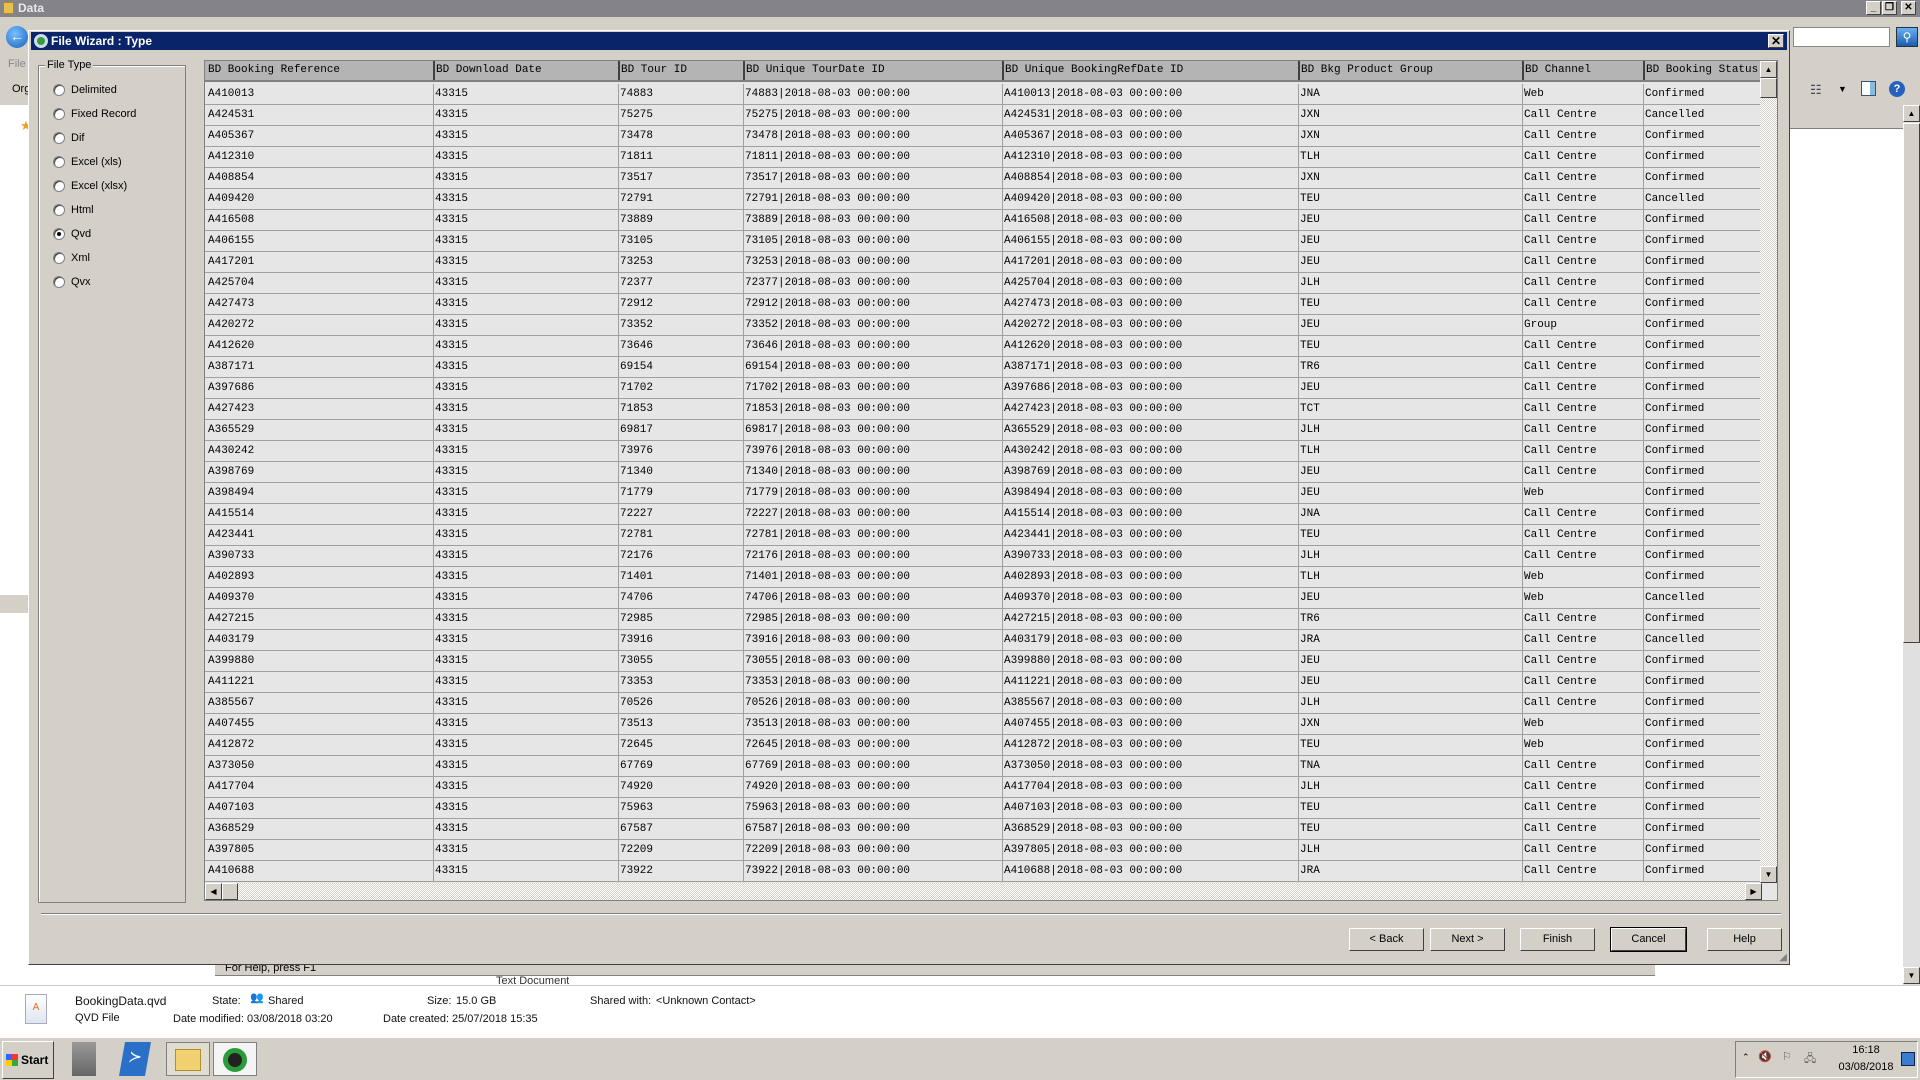 Image resolution: width=1920 pixels, height=1080 pixels. Describe the element at coordinates (1768, 472) in the screenshot. I see `vertical-scrollbar: ▲ ▼` at that location.